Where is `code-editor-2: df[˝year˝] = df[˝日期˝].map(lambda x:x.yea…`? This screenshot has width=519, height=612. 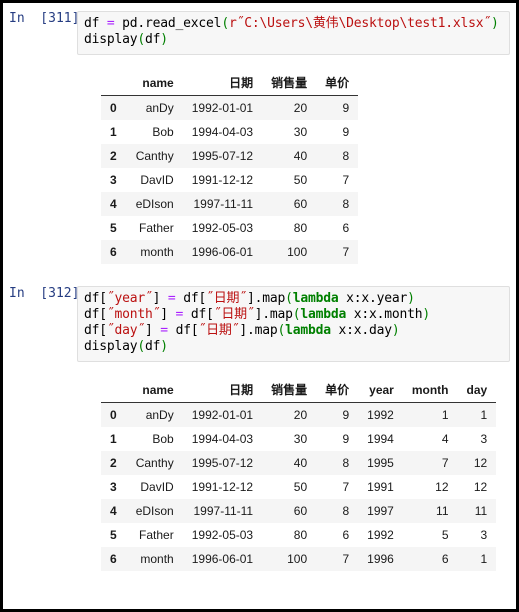 code-editor-2: df[˝year˝] = df[˝日期˝].map(lambda x:x.yea… is located at coordinates (293, 324).